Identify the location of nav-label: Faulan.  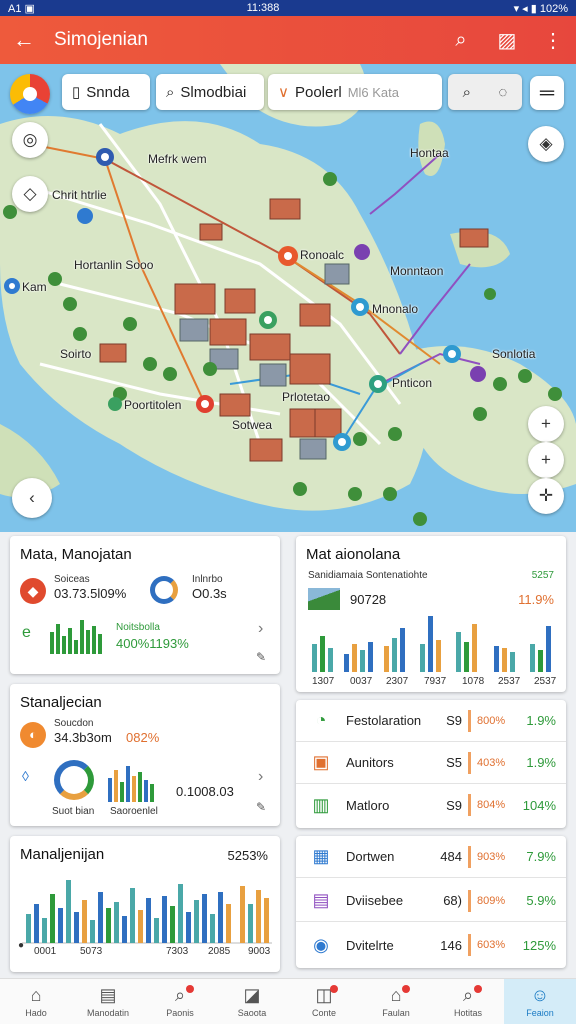
(396, 1013).